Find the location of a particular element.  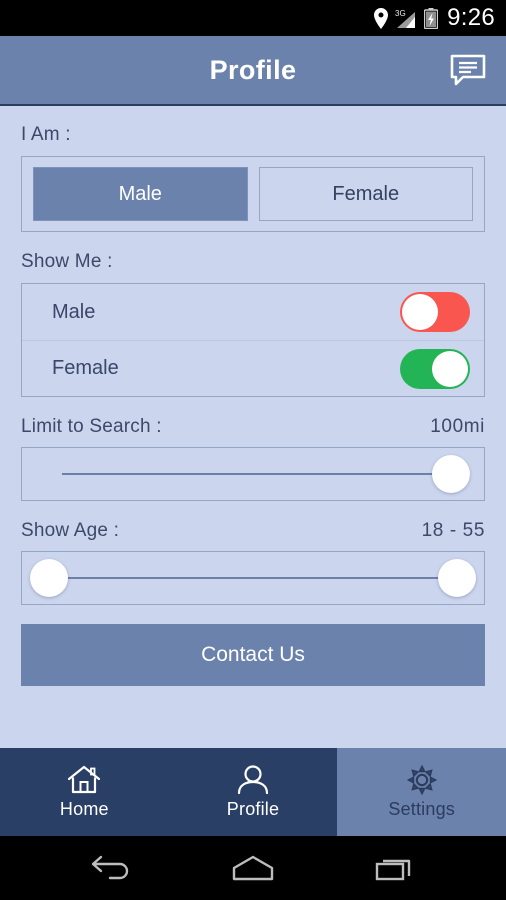

limit-to-search-value: 100mi is located at coordinates (457, 426).